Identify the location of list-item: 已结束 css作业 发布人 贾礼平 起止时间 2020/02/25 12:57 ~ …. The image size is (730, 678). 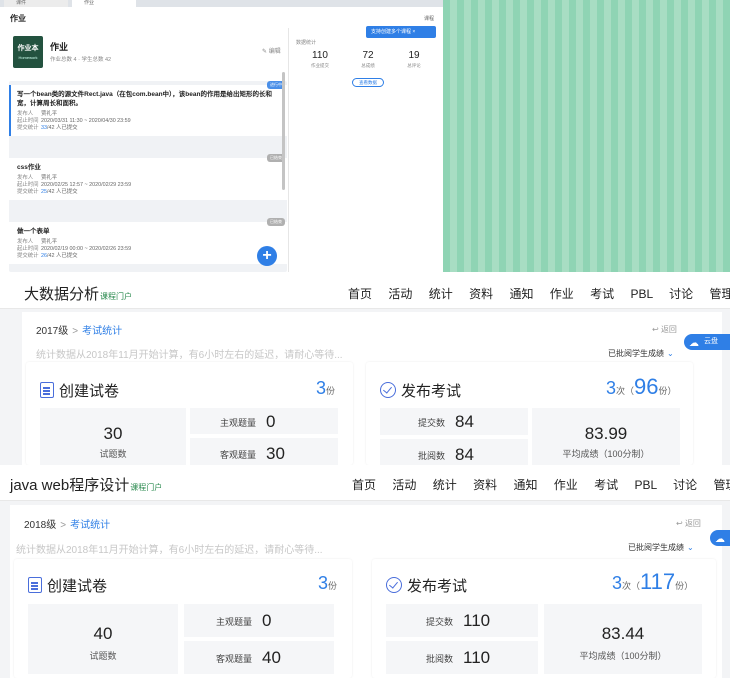
(148, 177).